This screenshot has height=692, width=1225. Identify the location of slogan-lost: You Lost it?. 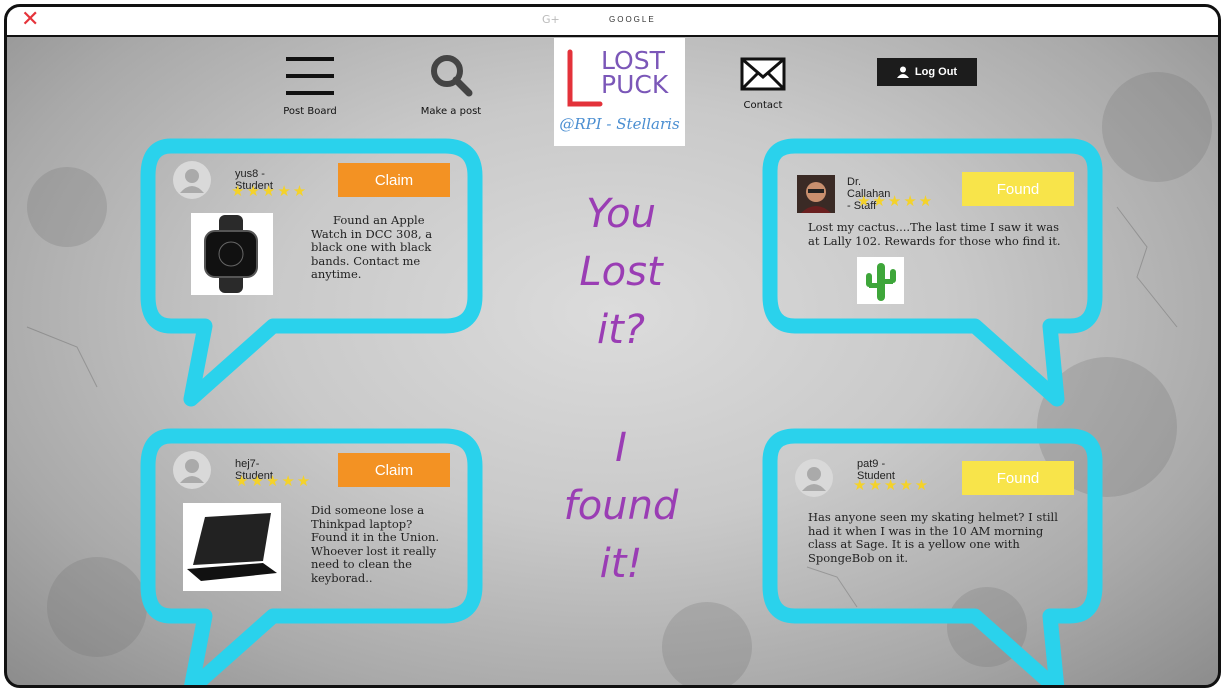
(621, 272).